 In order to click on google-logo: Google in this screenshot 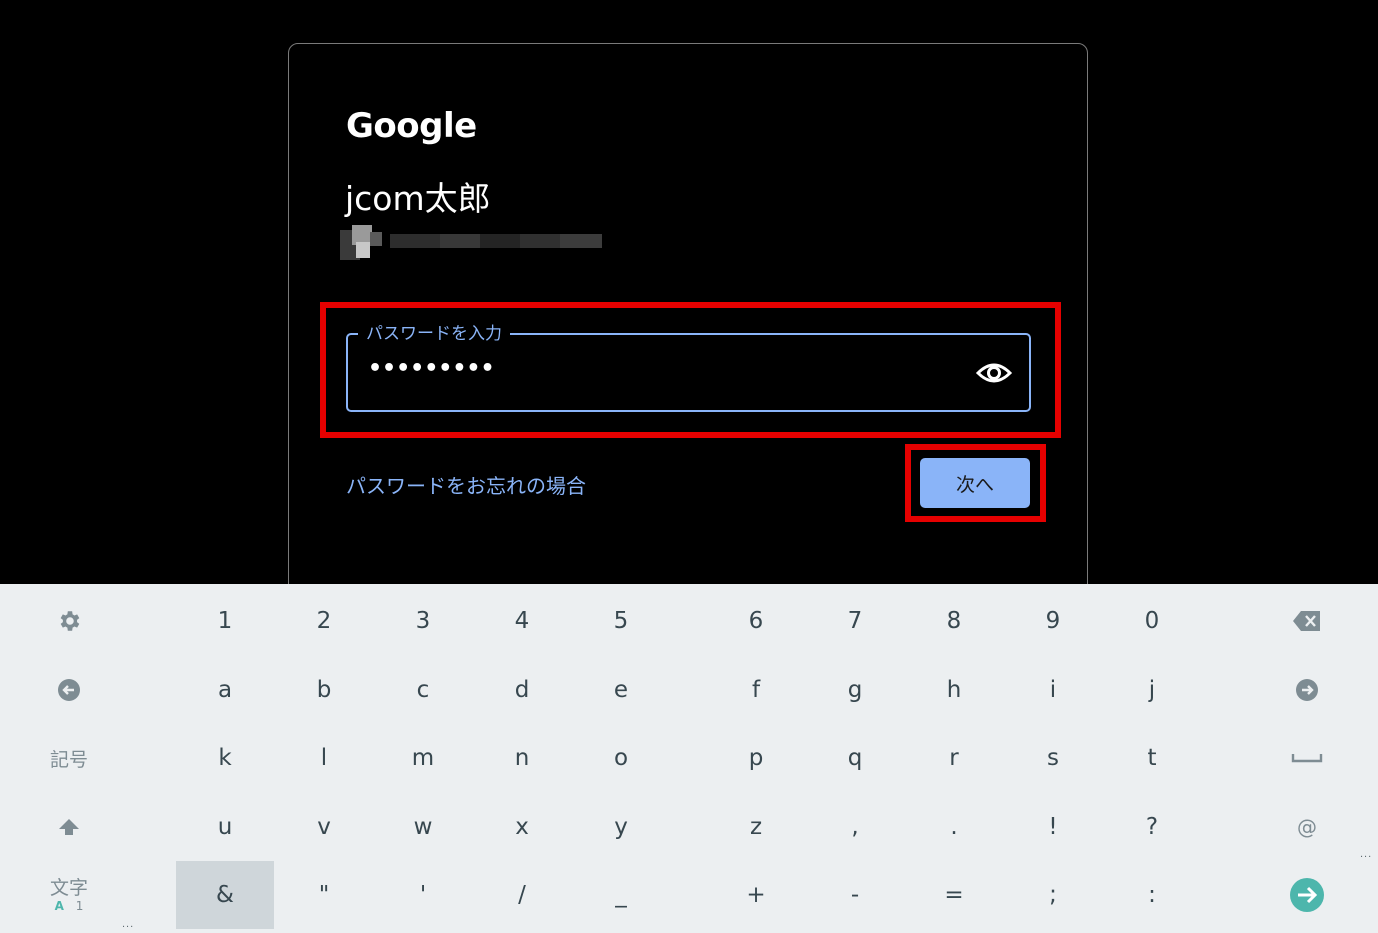, I will do `click(411, 126)`.